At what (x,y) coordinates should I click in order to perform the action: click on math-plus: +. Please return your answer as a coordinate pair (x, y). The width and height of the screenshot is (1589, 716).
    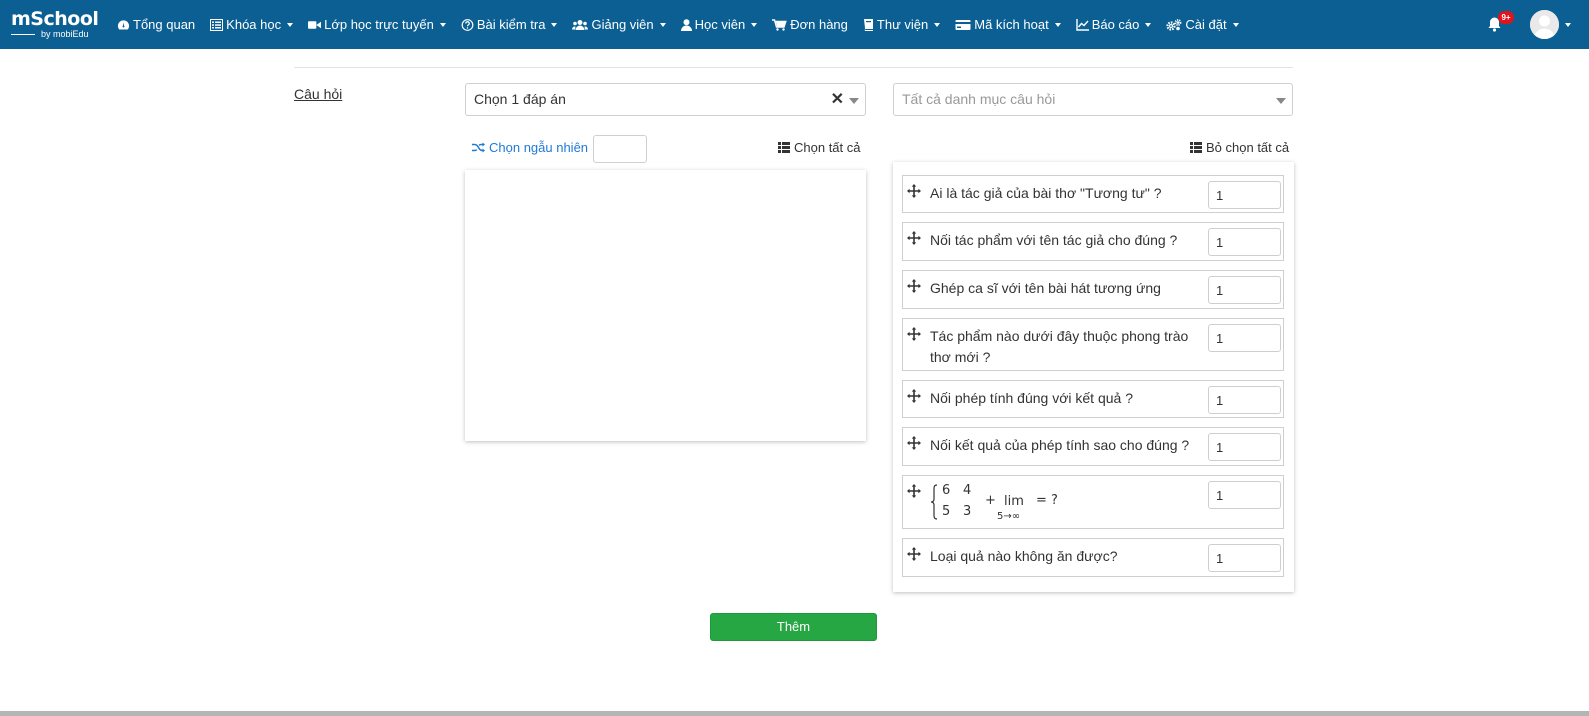
    Looking at the image, I should click on (990, 500).